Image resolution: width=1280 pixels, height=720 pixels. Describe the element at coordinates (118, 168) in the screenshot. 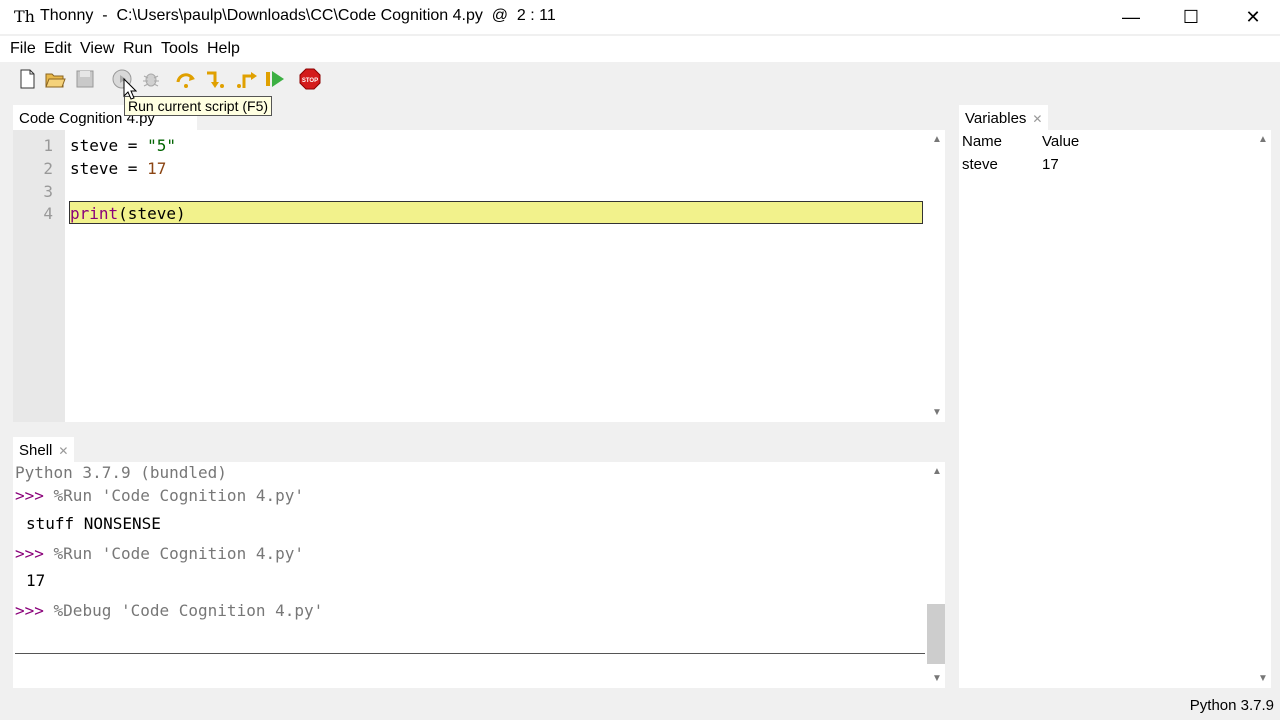

I see `code-line: steve = 17` at that location.